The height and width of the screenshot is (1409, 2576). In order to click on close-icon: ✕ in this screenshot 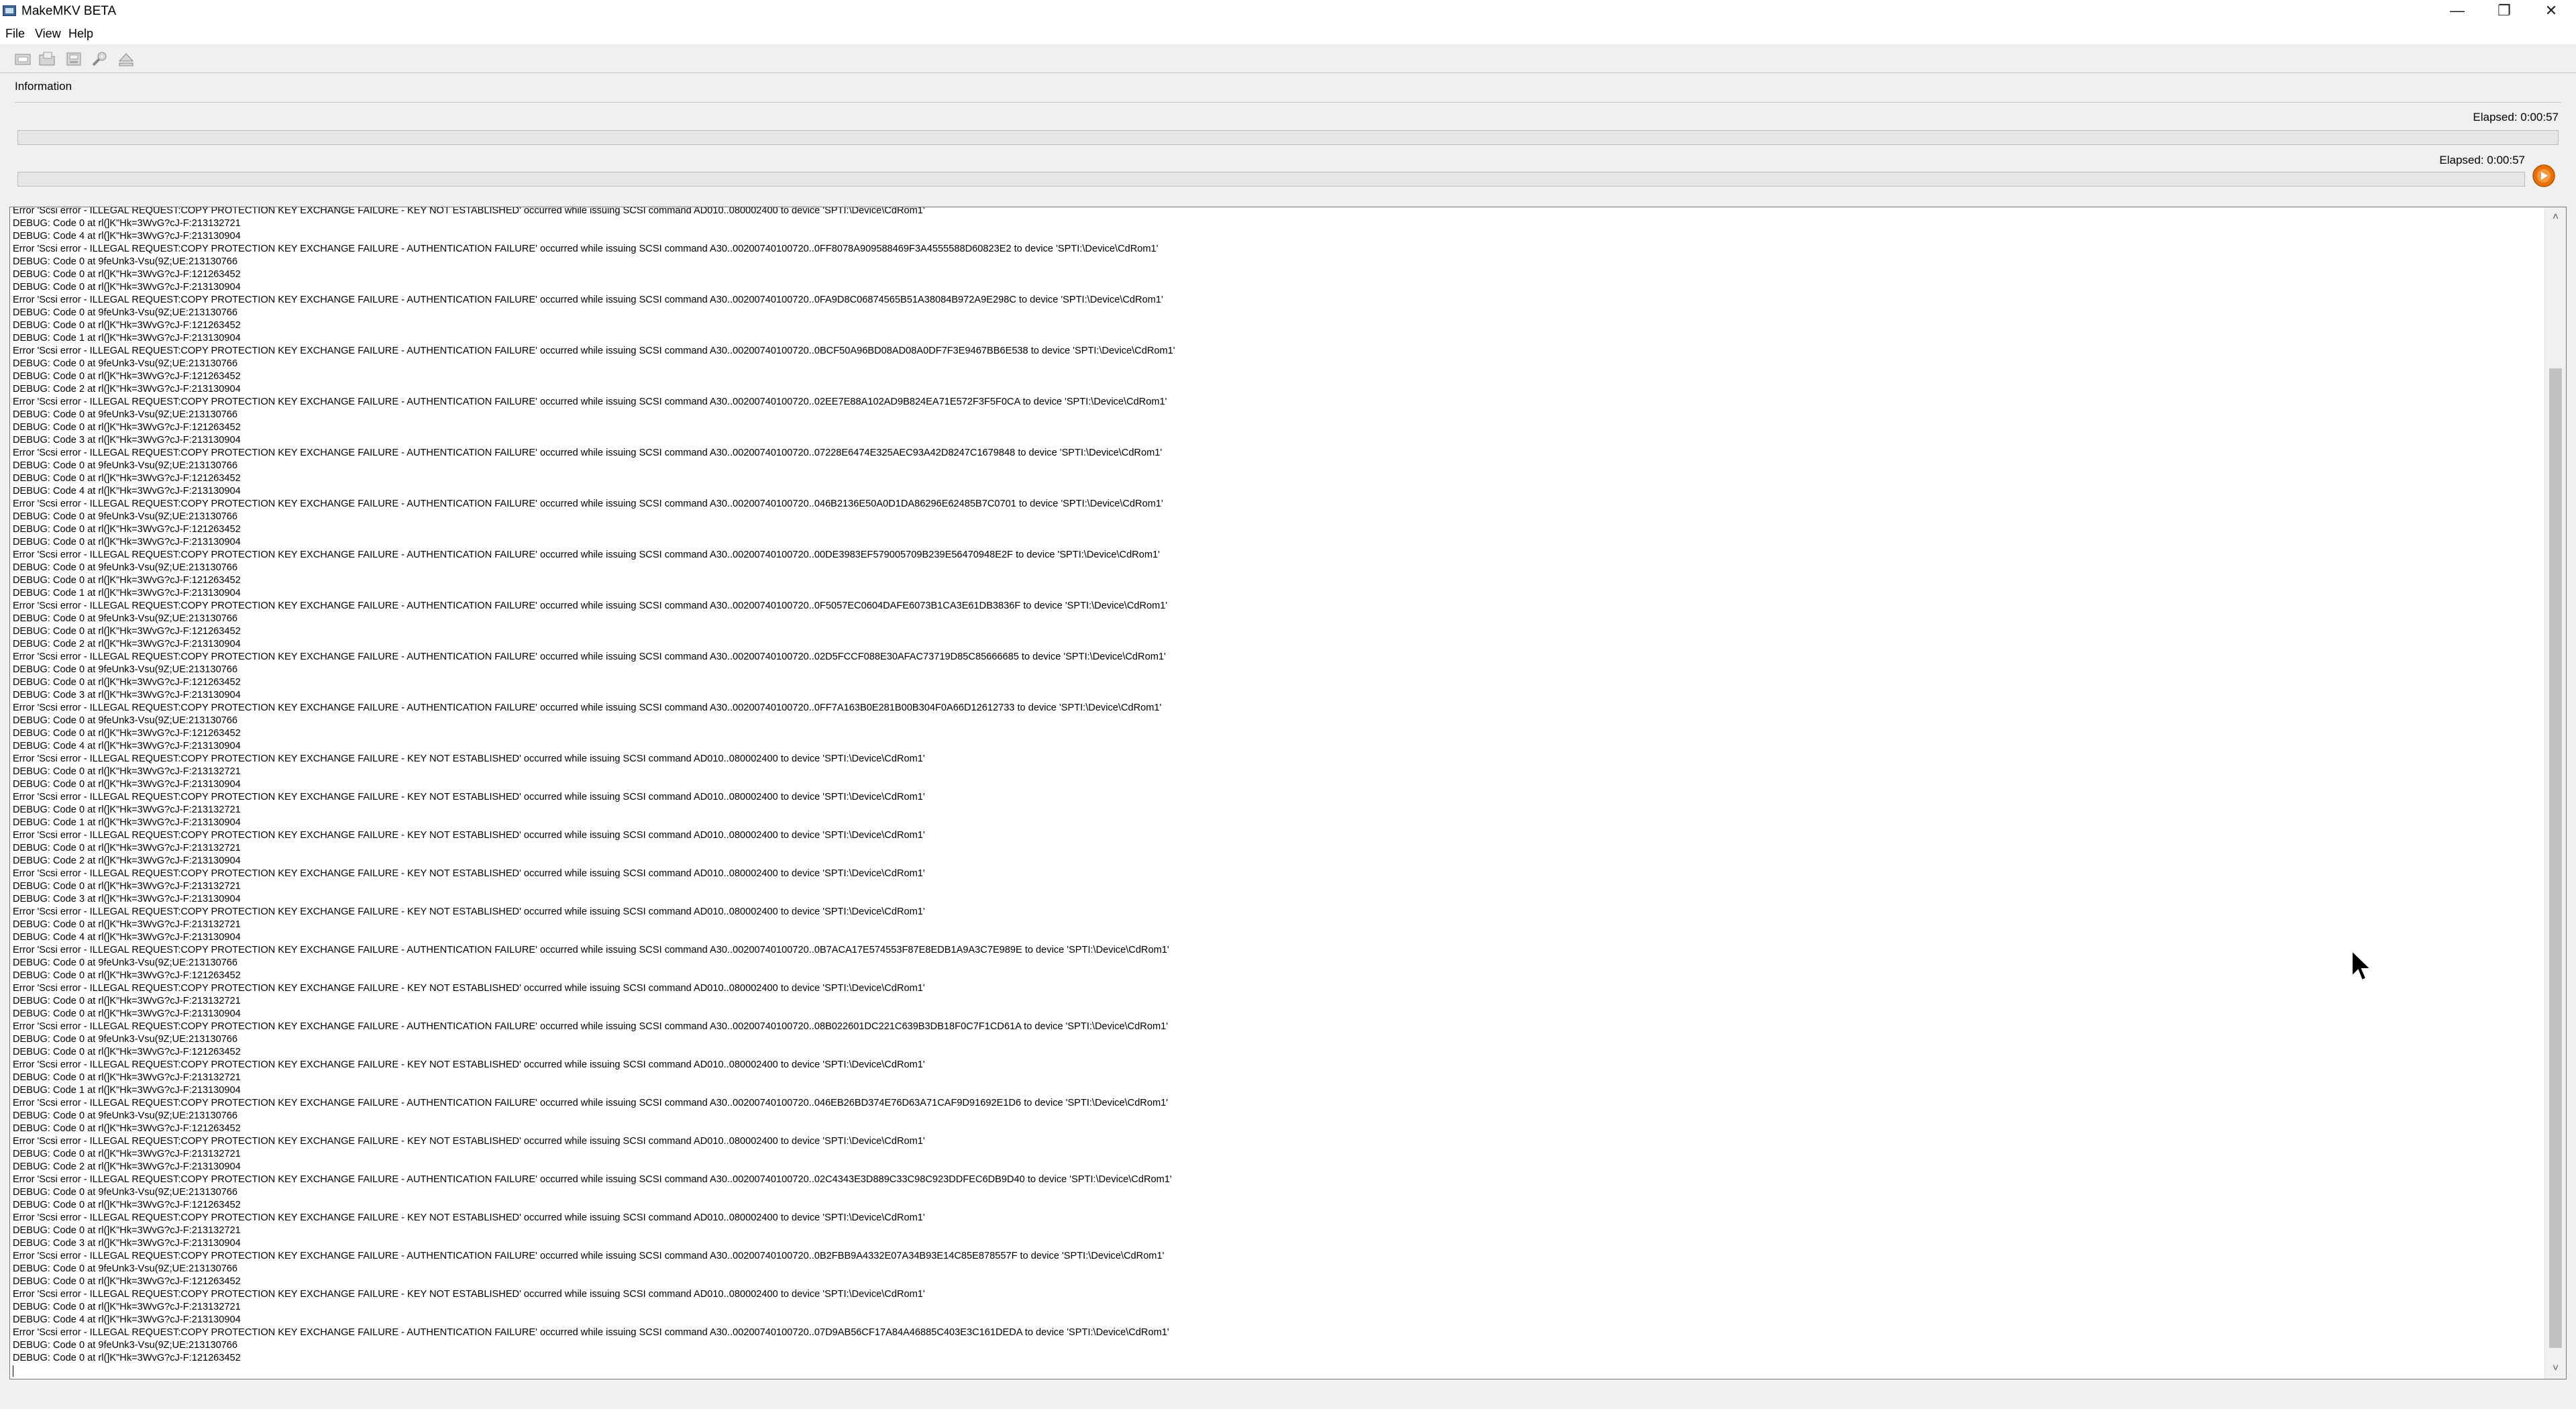, I will do `click(2551, 11)`.